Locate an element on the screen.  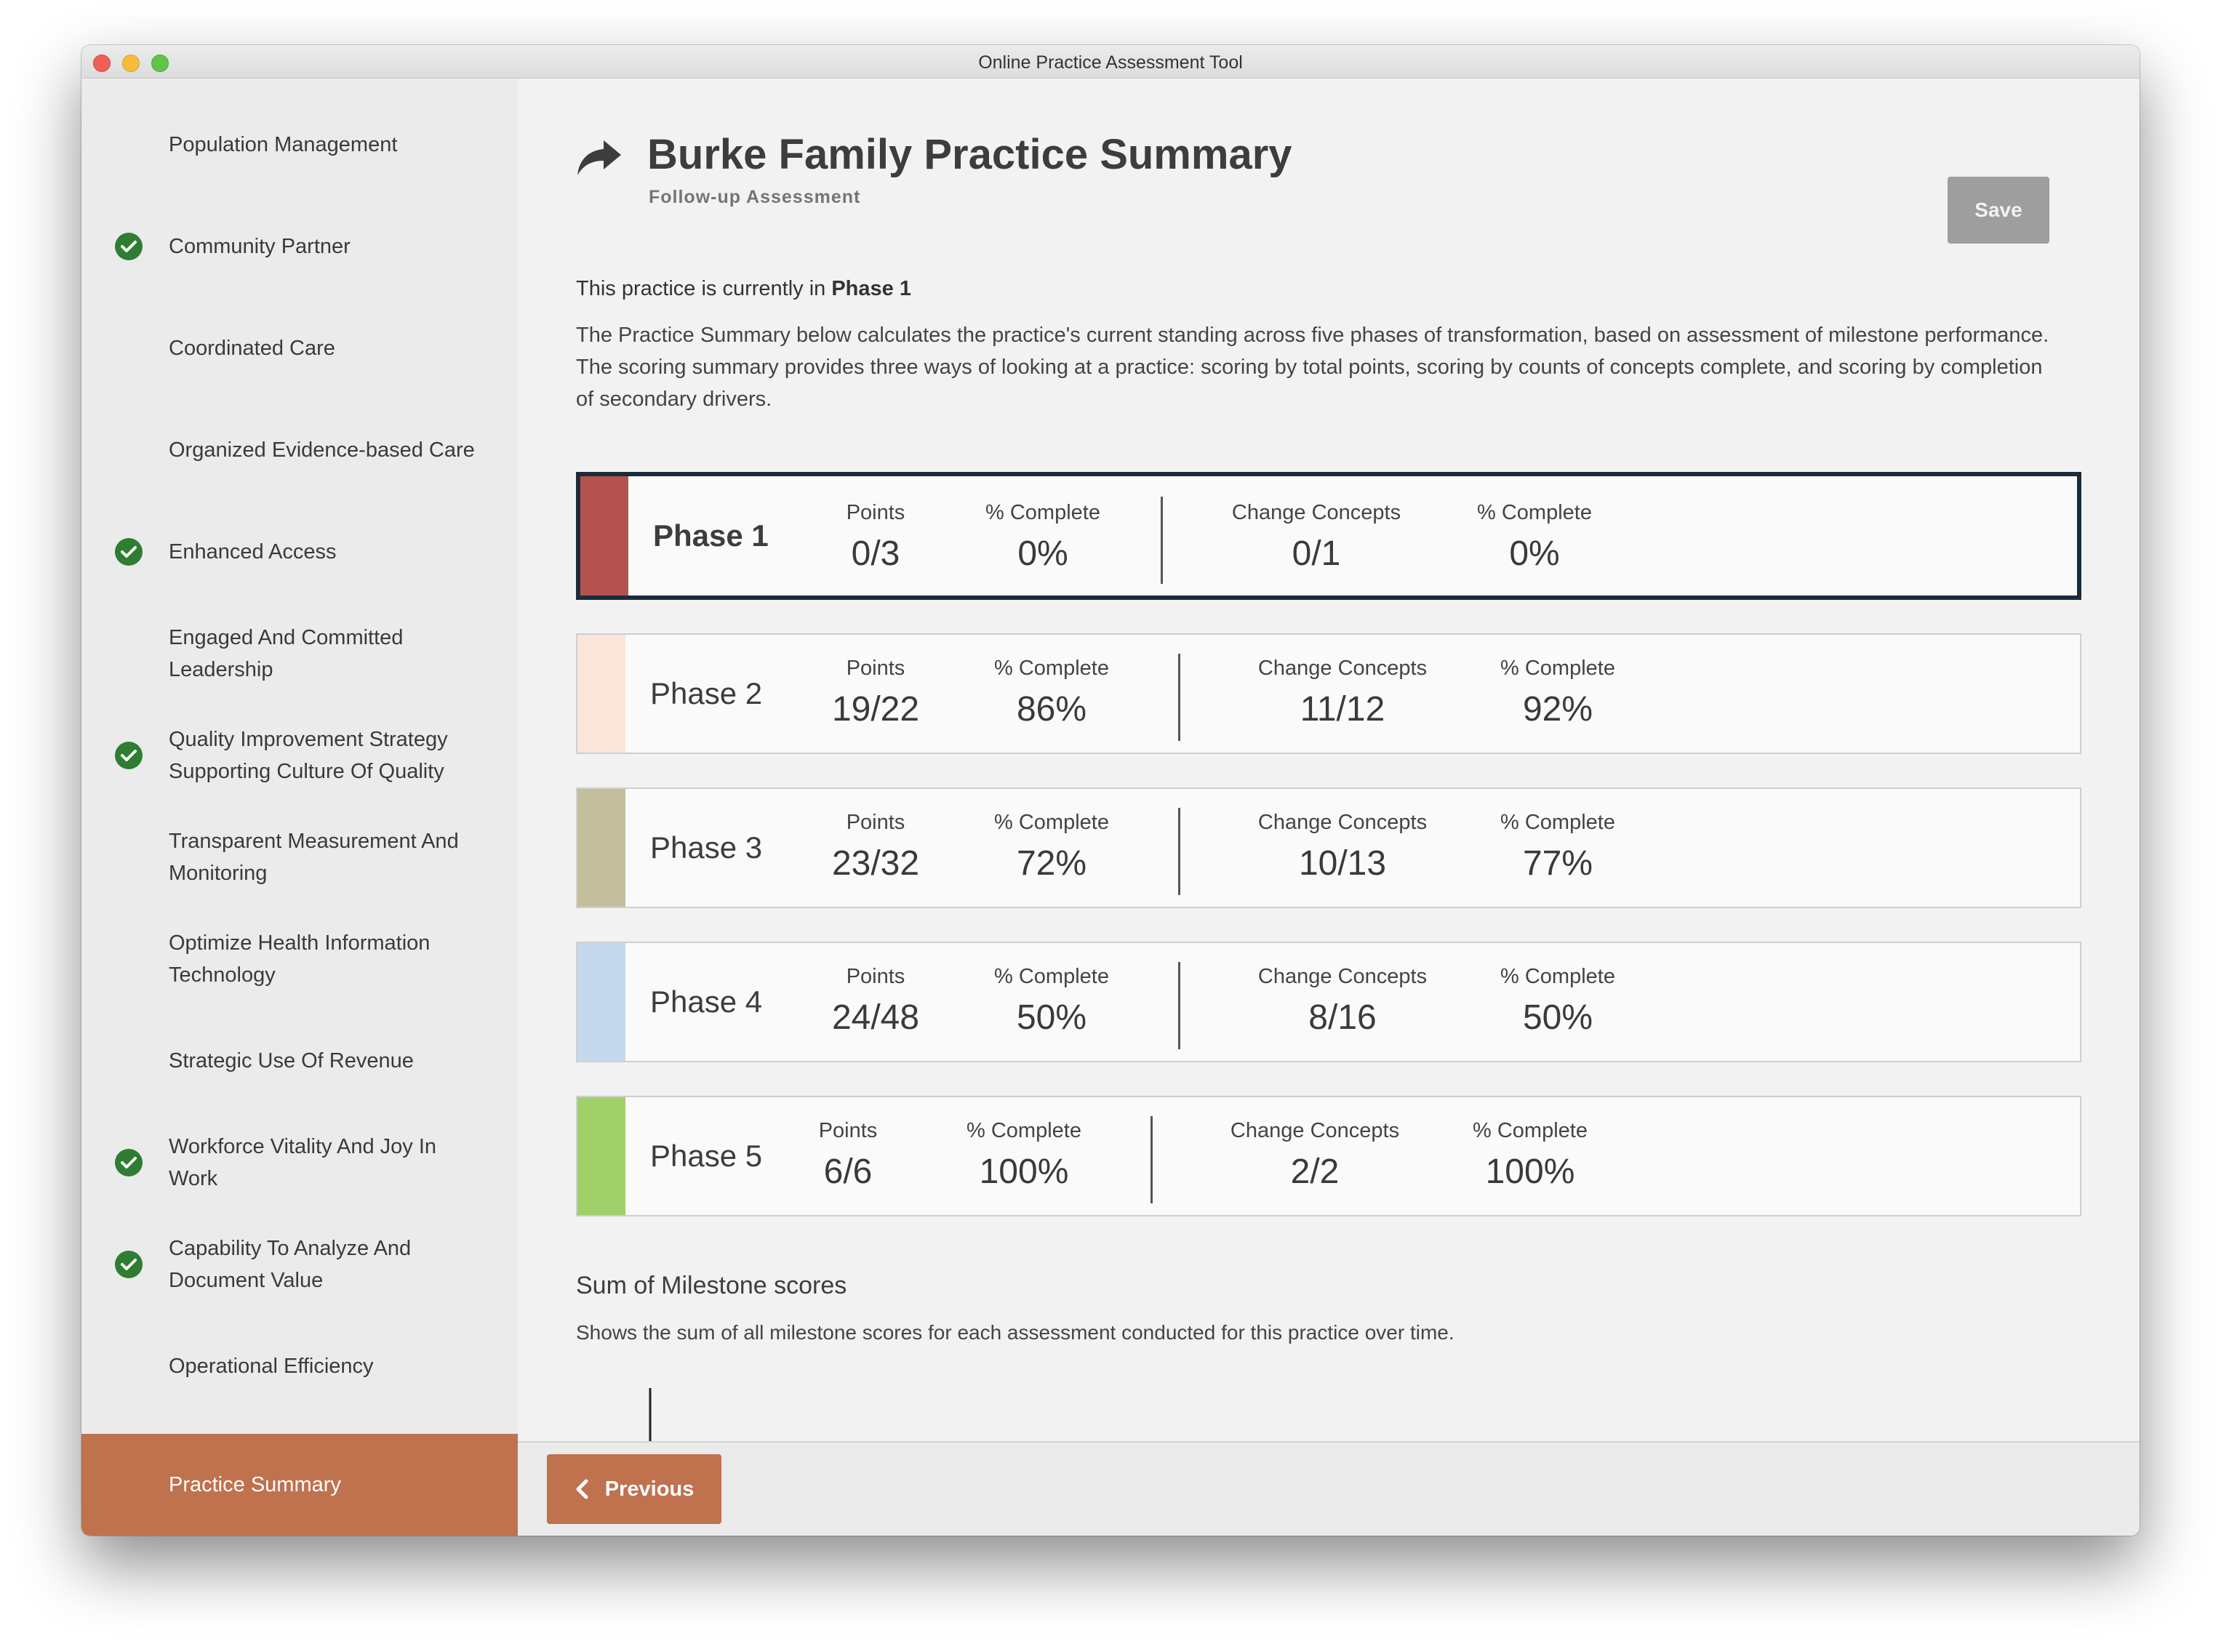
sidebar-item-operational-efficiency: Operational Efficiency is located at coordinates (299, 1366).